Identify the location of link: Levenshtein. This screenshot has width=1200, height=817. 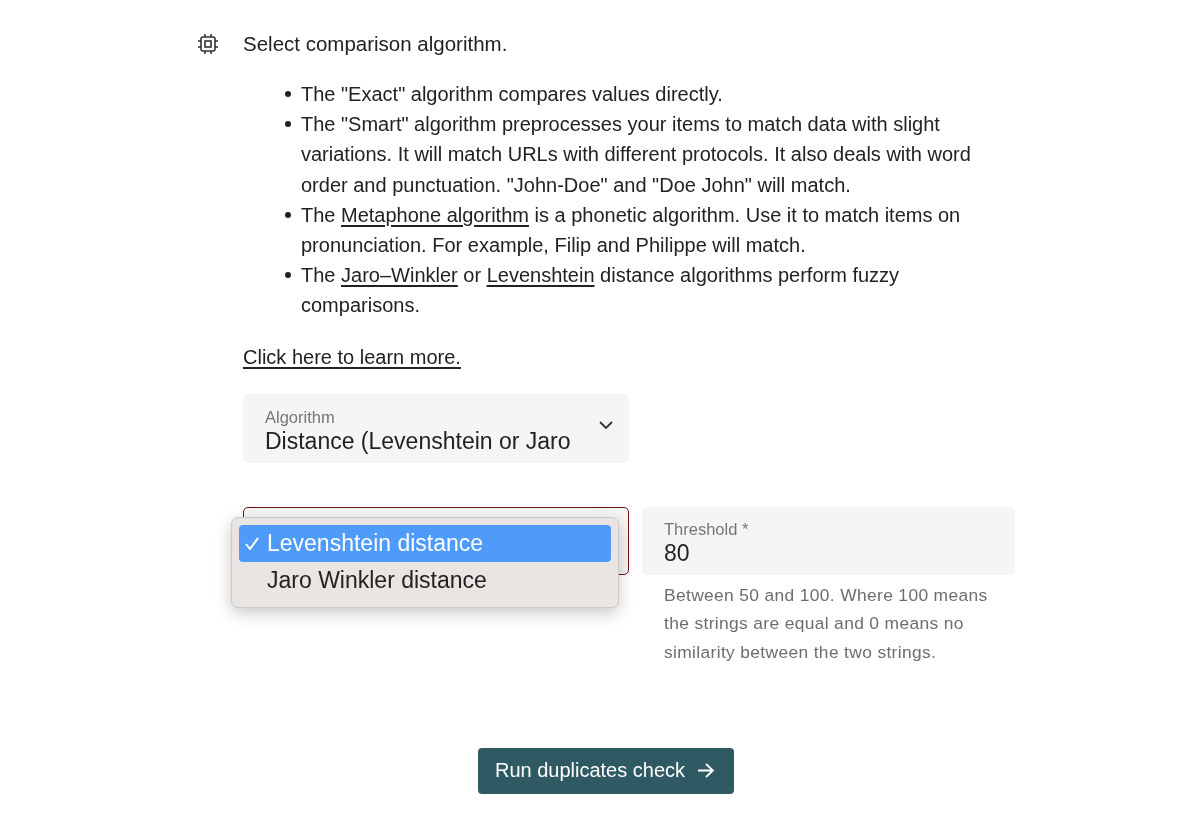
(540, 275).